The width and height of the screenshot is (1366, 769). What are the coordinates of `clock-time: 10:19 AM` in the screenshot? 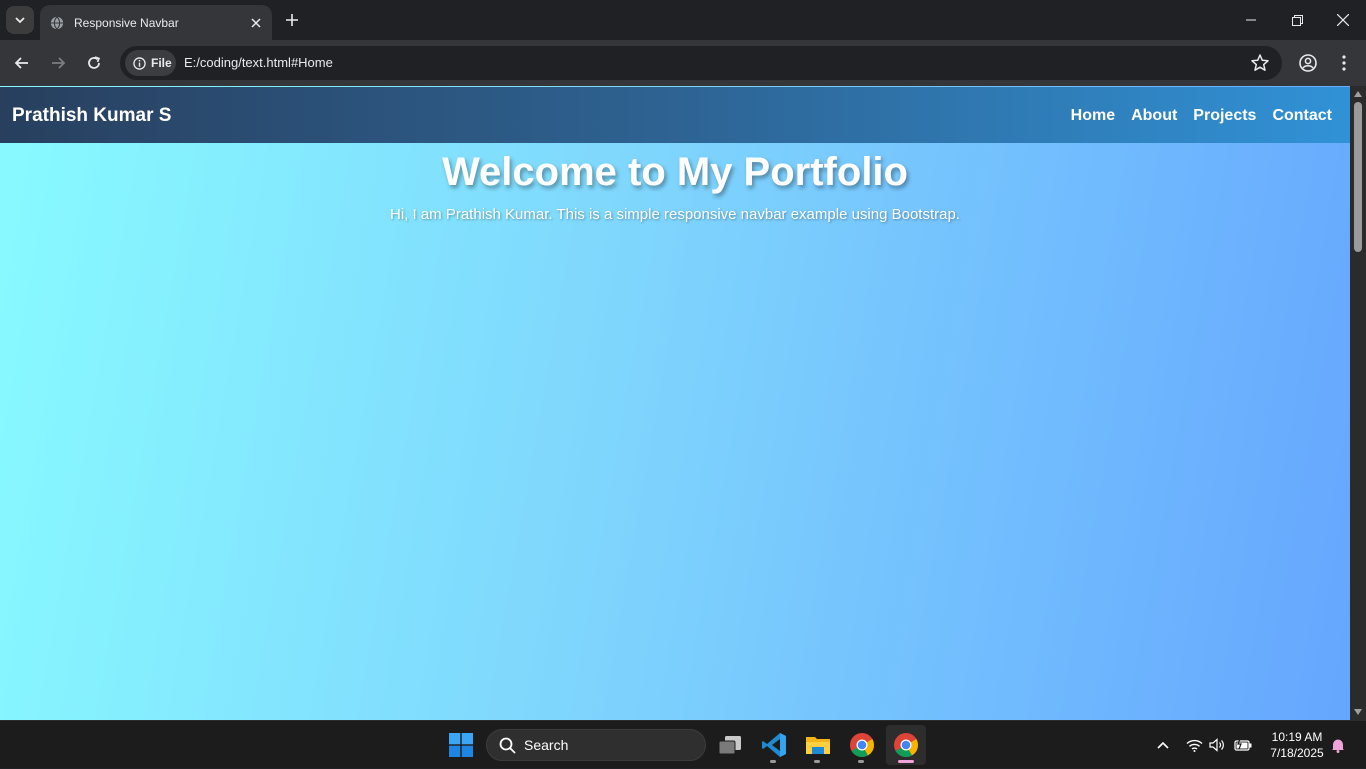 It's located at (1297, 737).